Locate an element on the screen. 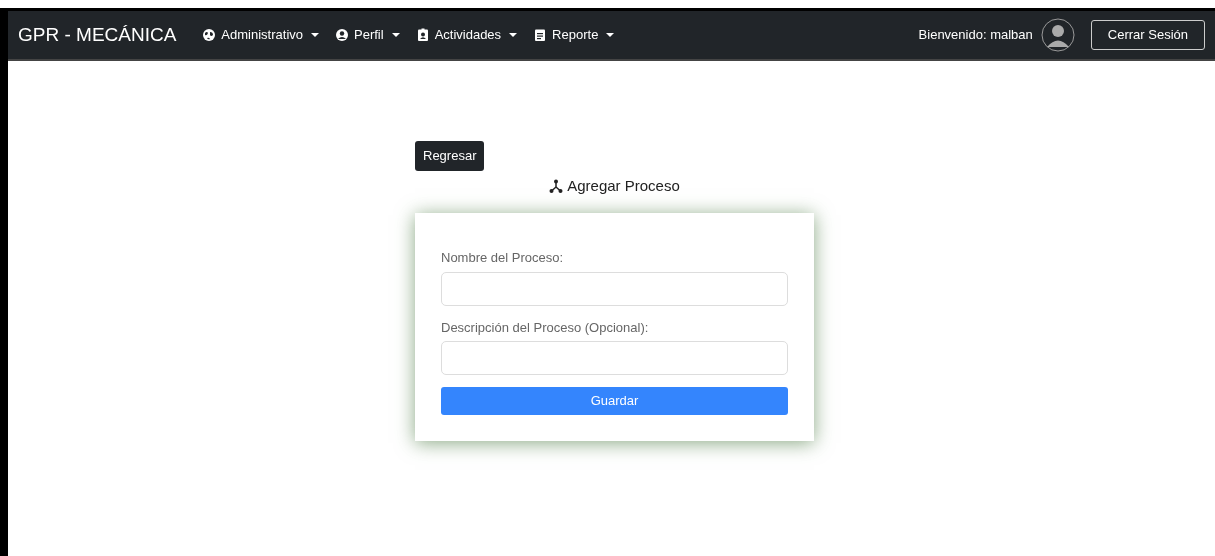 Image resolution: width=1215 pixels, height=556 pixels. logout-button: Cerrar Sesión is located at coordinates (1147, 35).